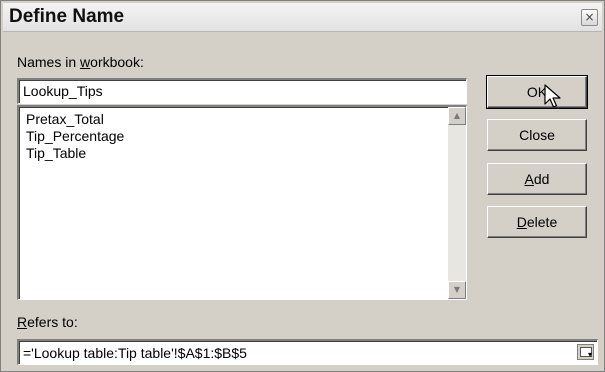  I want to click on close-button: Close, so click(537, 135).